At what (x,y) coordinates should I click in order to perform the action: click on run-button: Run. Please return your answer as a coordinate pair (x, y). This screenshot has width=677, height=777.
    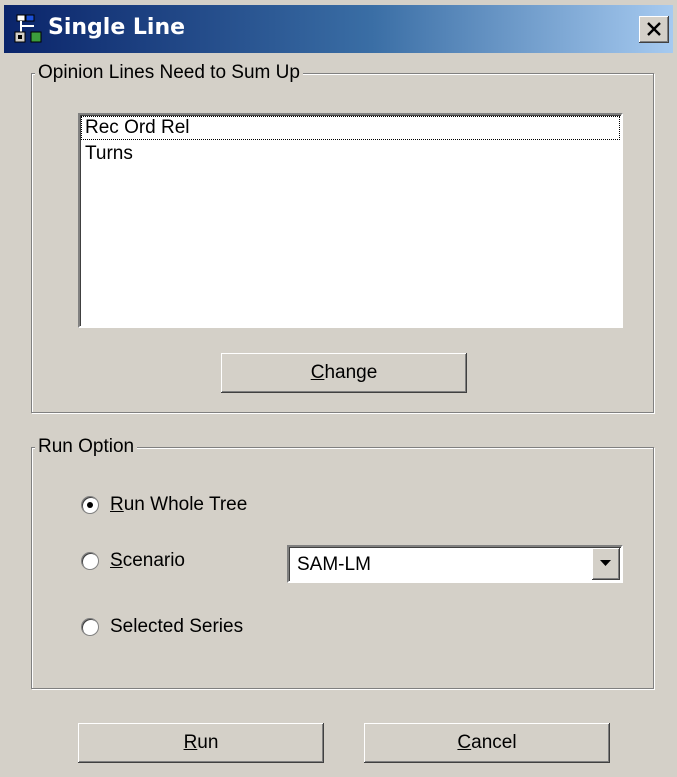
    Looking at the image, I should click on (201, 743).